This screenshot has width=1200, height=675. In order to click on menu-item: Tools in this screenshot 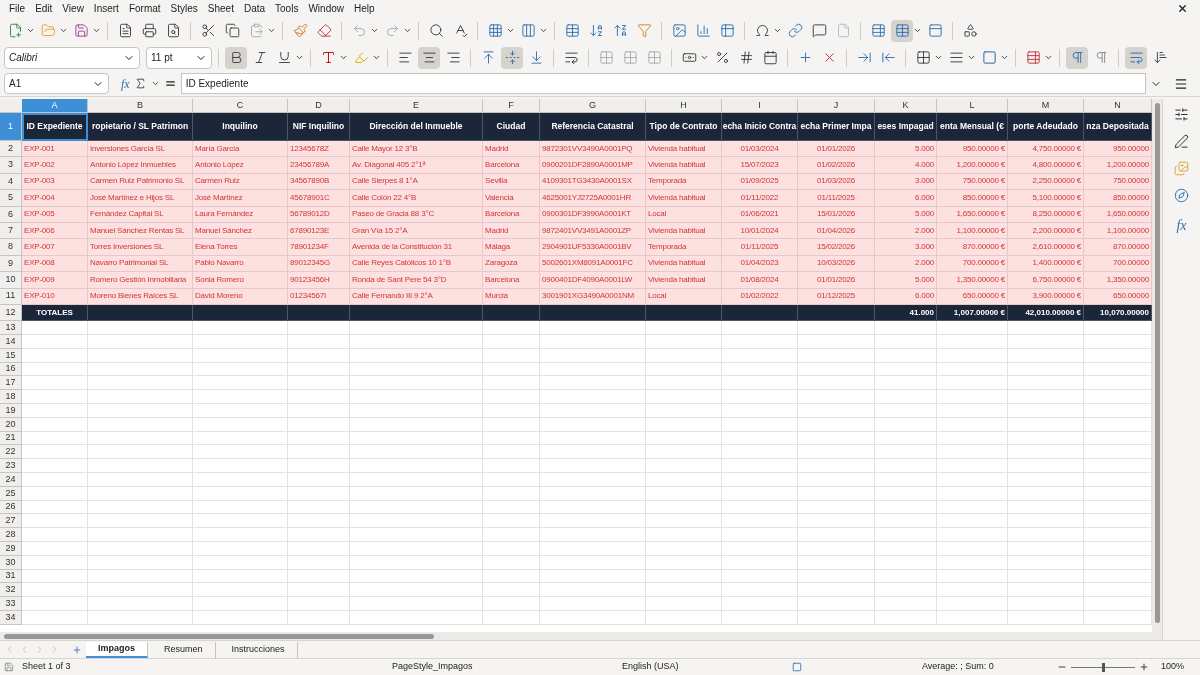, I will do `click(287, 8)`.